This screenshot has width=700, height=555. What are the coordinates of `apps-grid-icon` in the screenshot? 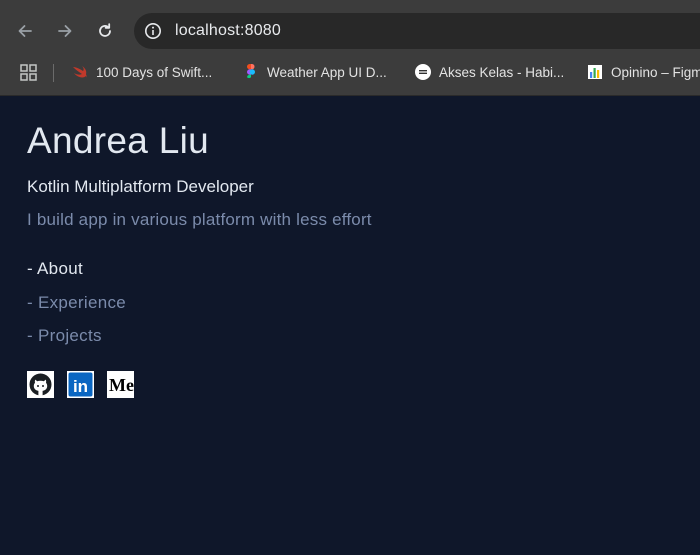 It's located at (28, 72).